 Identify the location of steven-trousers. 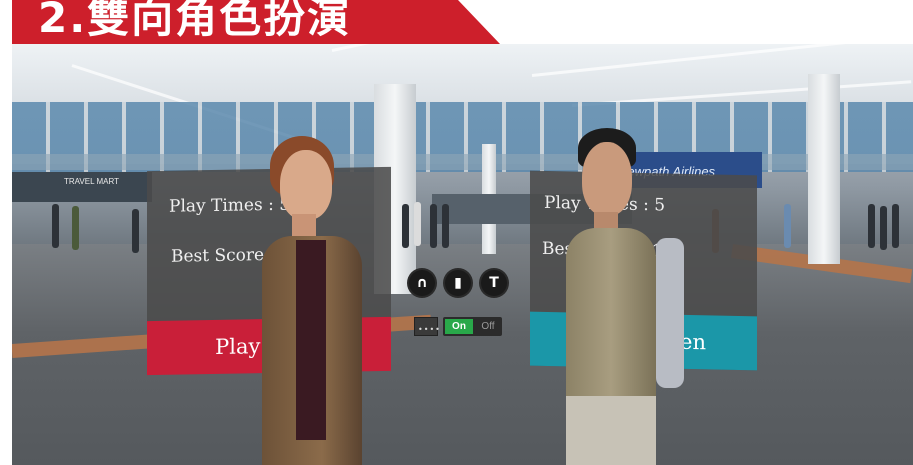
(611, 430).